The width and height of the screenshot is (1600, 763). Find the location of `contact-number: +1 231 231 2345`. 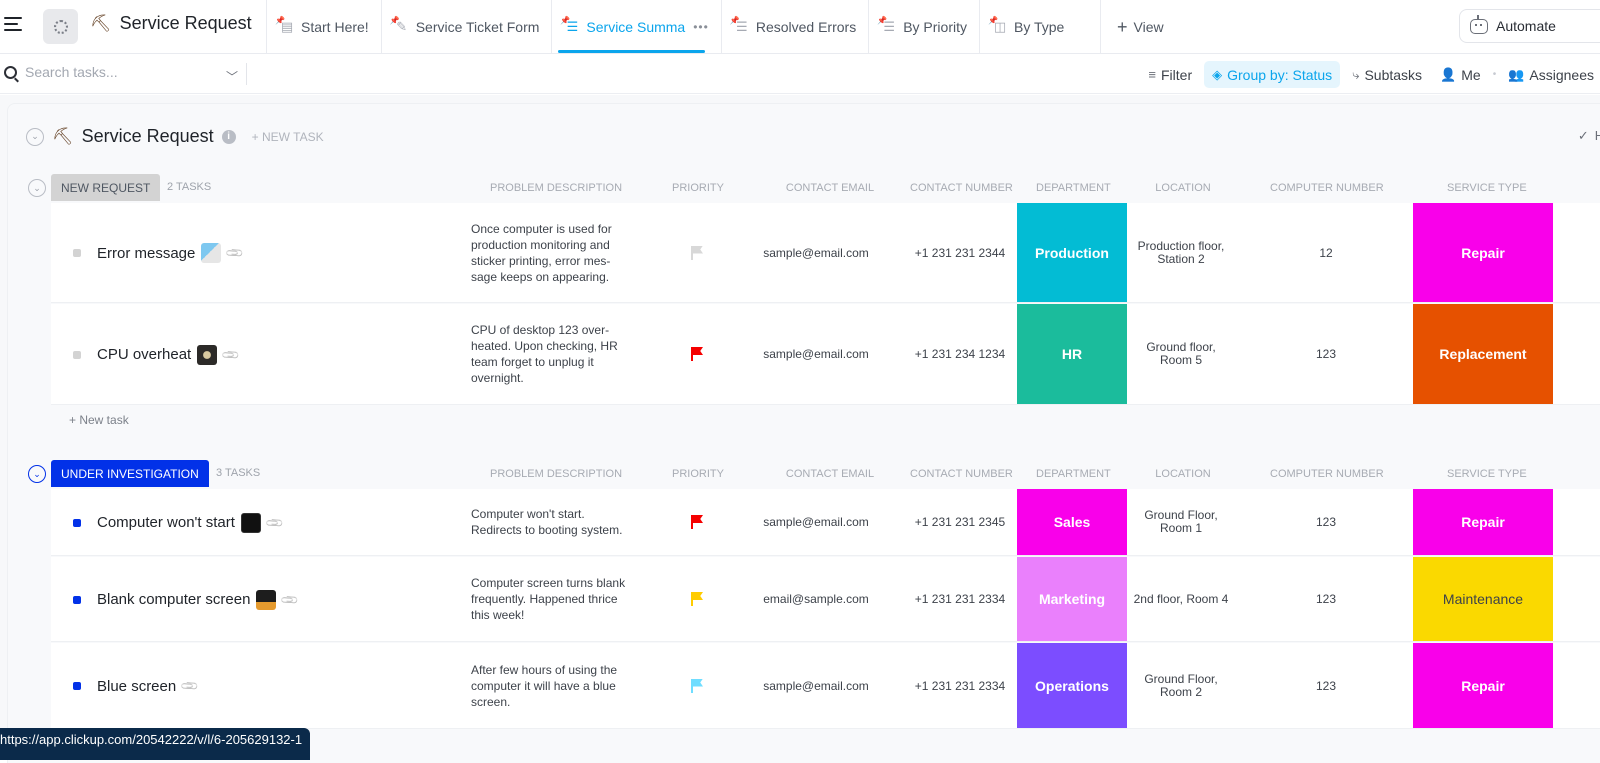

contact-number: +1 231 231 2345 is located at coordinates (960, 522).